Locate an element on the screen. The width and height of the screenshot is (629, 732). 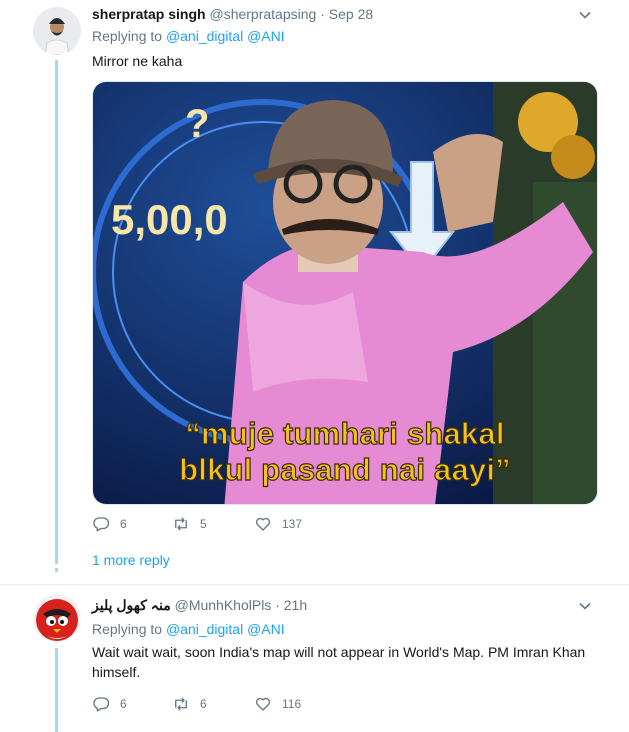
tweet-header: منہ کھول پلیز @MunhKholPls · 21h is located at coordinates (199, 605).